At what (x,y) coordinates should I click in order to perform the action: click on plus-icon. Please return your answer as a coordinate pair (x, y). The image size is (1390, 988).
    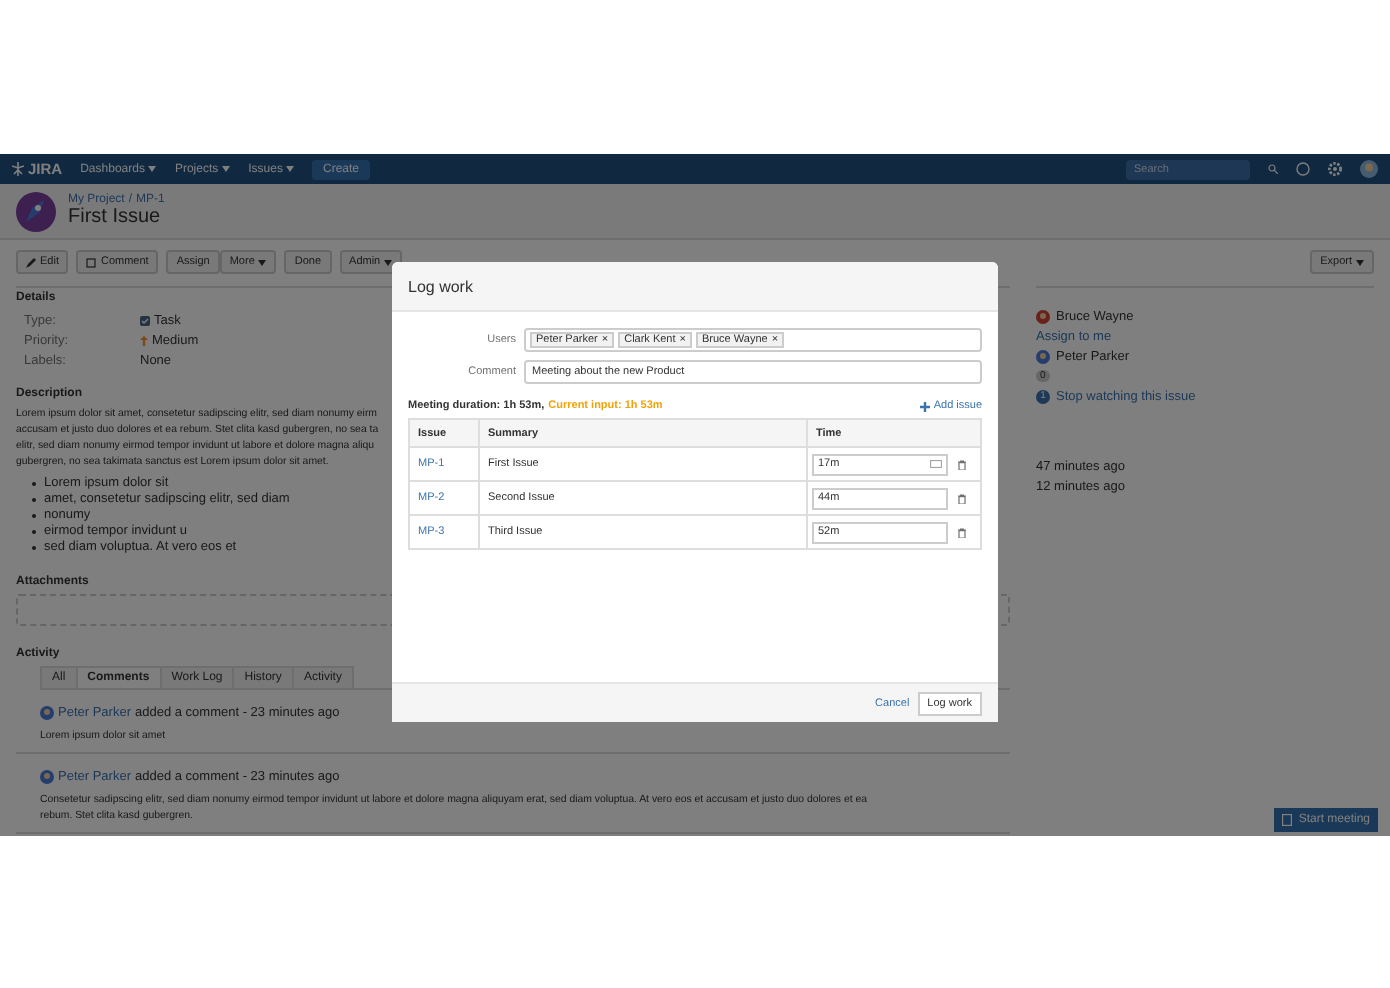
    Looking at the image, I should click on (924, 406).